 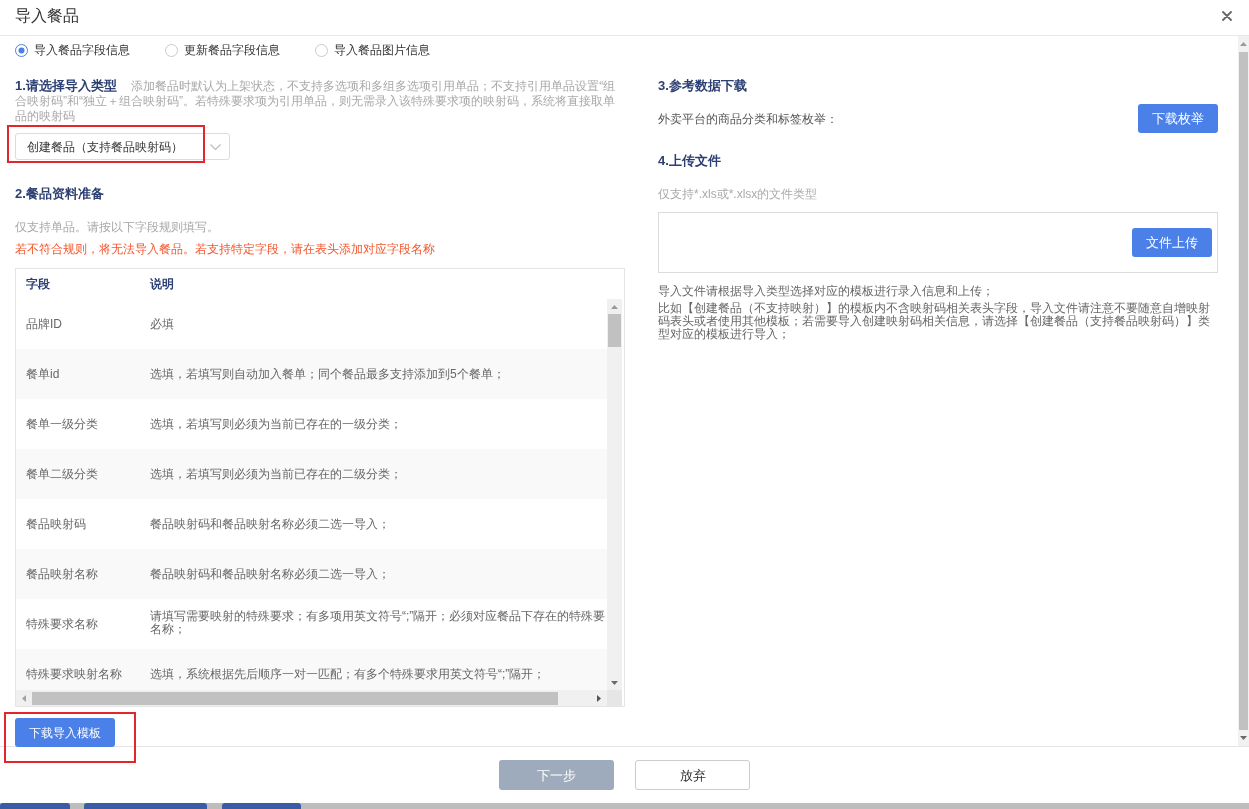 What do you see at coordinates (1178, 118) in the screenshot?
I see `download-enum-button: 下载枚举` at bounding box center [1178, 118].